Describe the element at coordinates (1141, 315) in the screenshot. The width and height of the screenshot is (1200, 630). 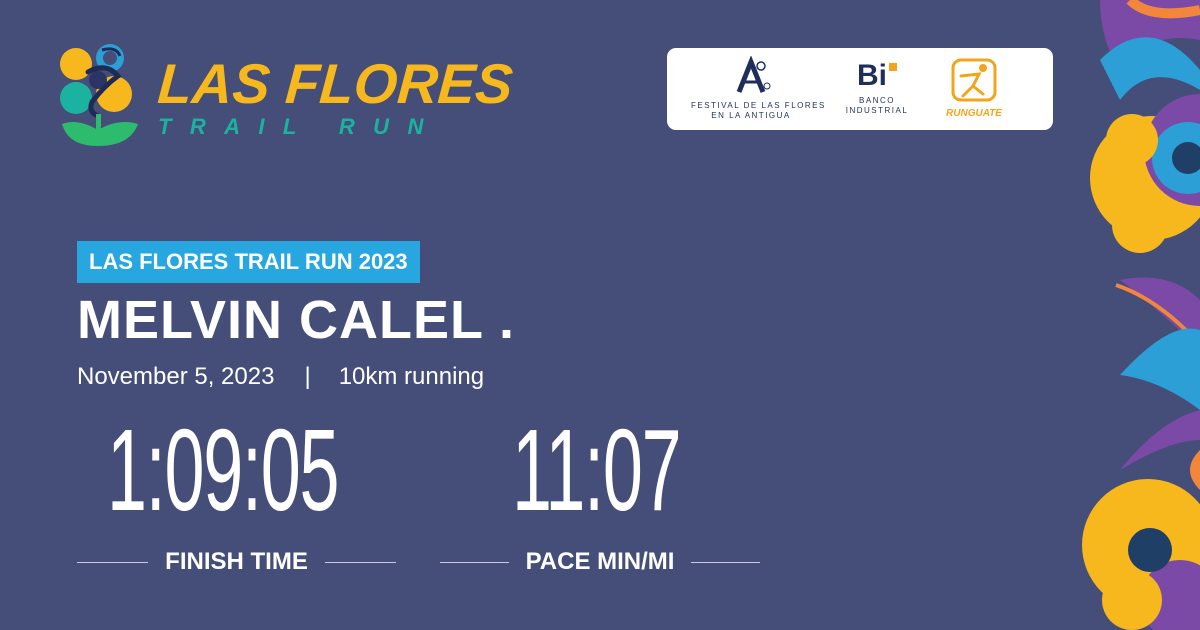
I see `flower-decoration-icon` at that location.